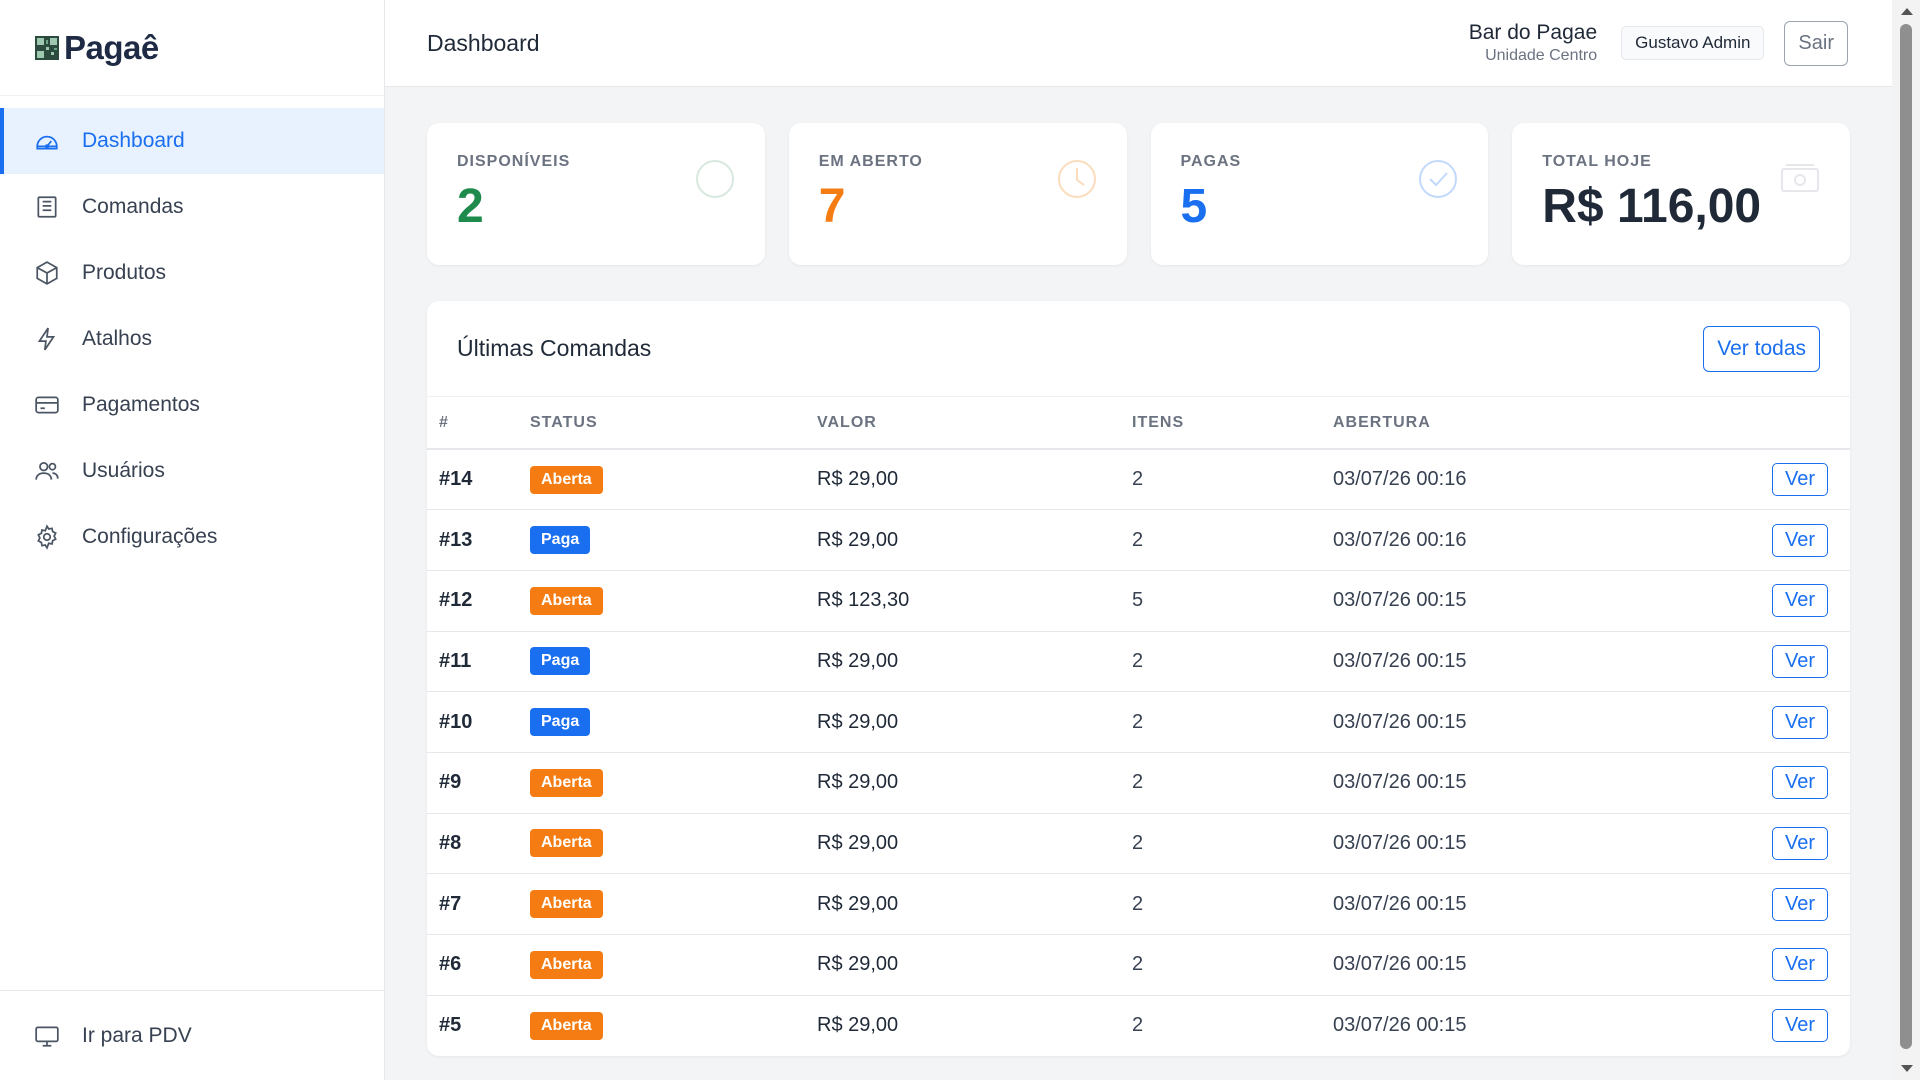  Describe the element at coordinates (1438, 179) in the screenshot. I see `check-circle-icon` at that location.